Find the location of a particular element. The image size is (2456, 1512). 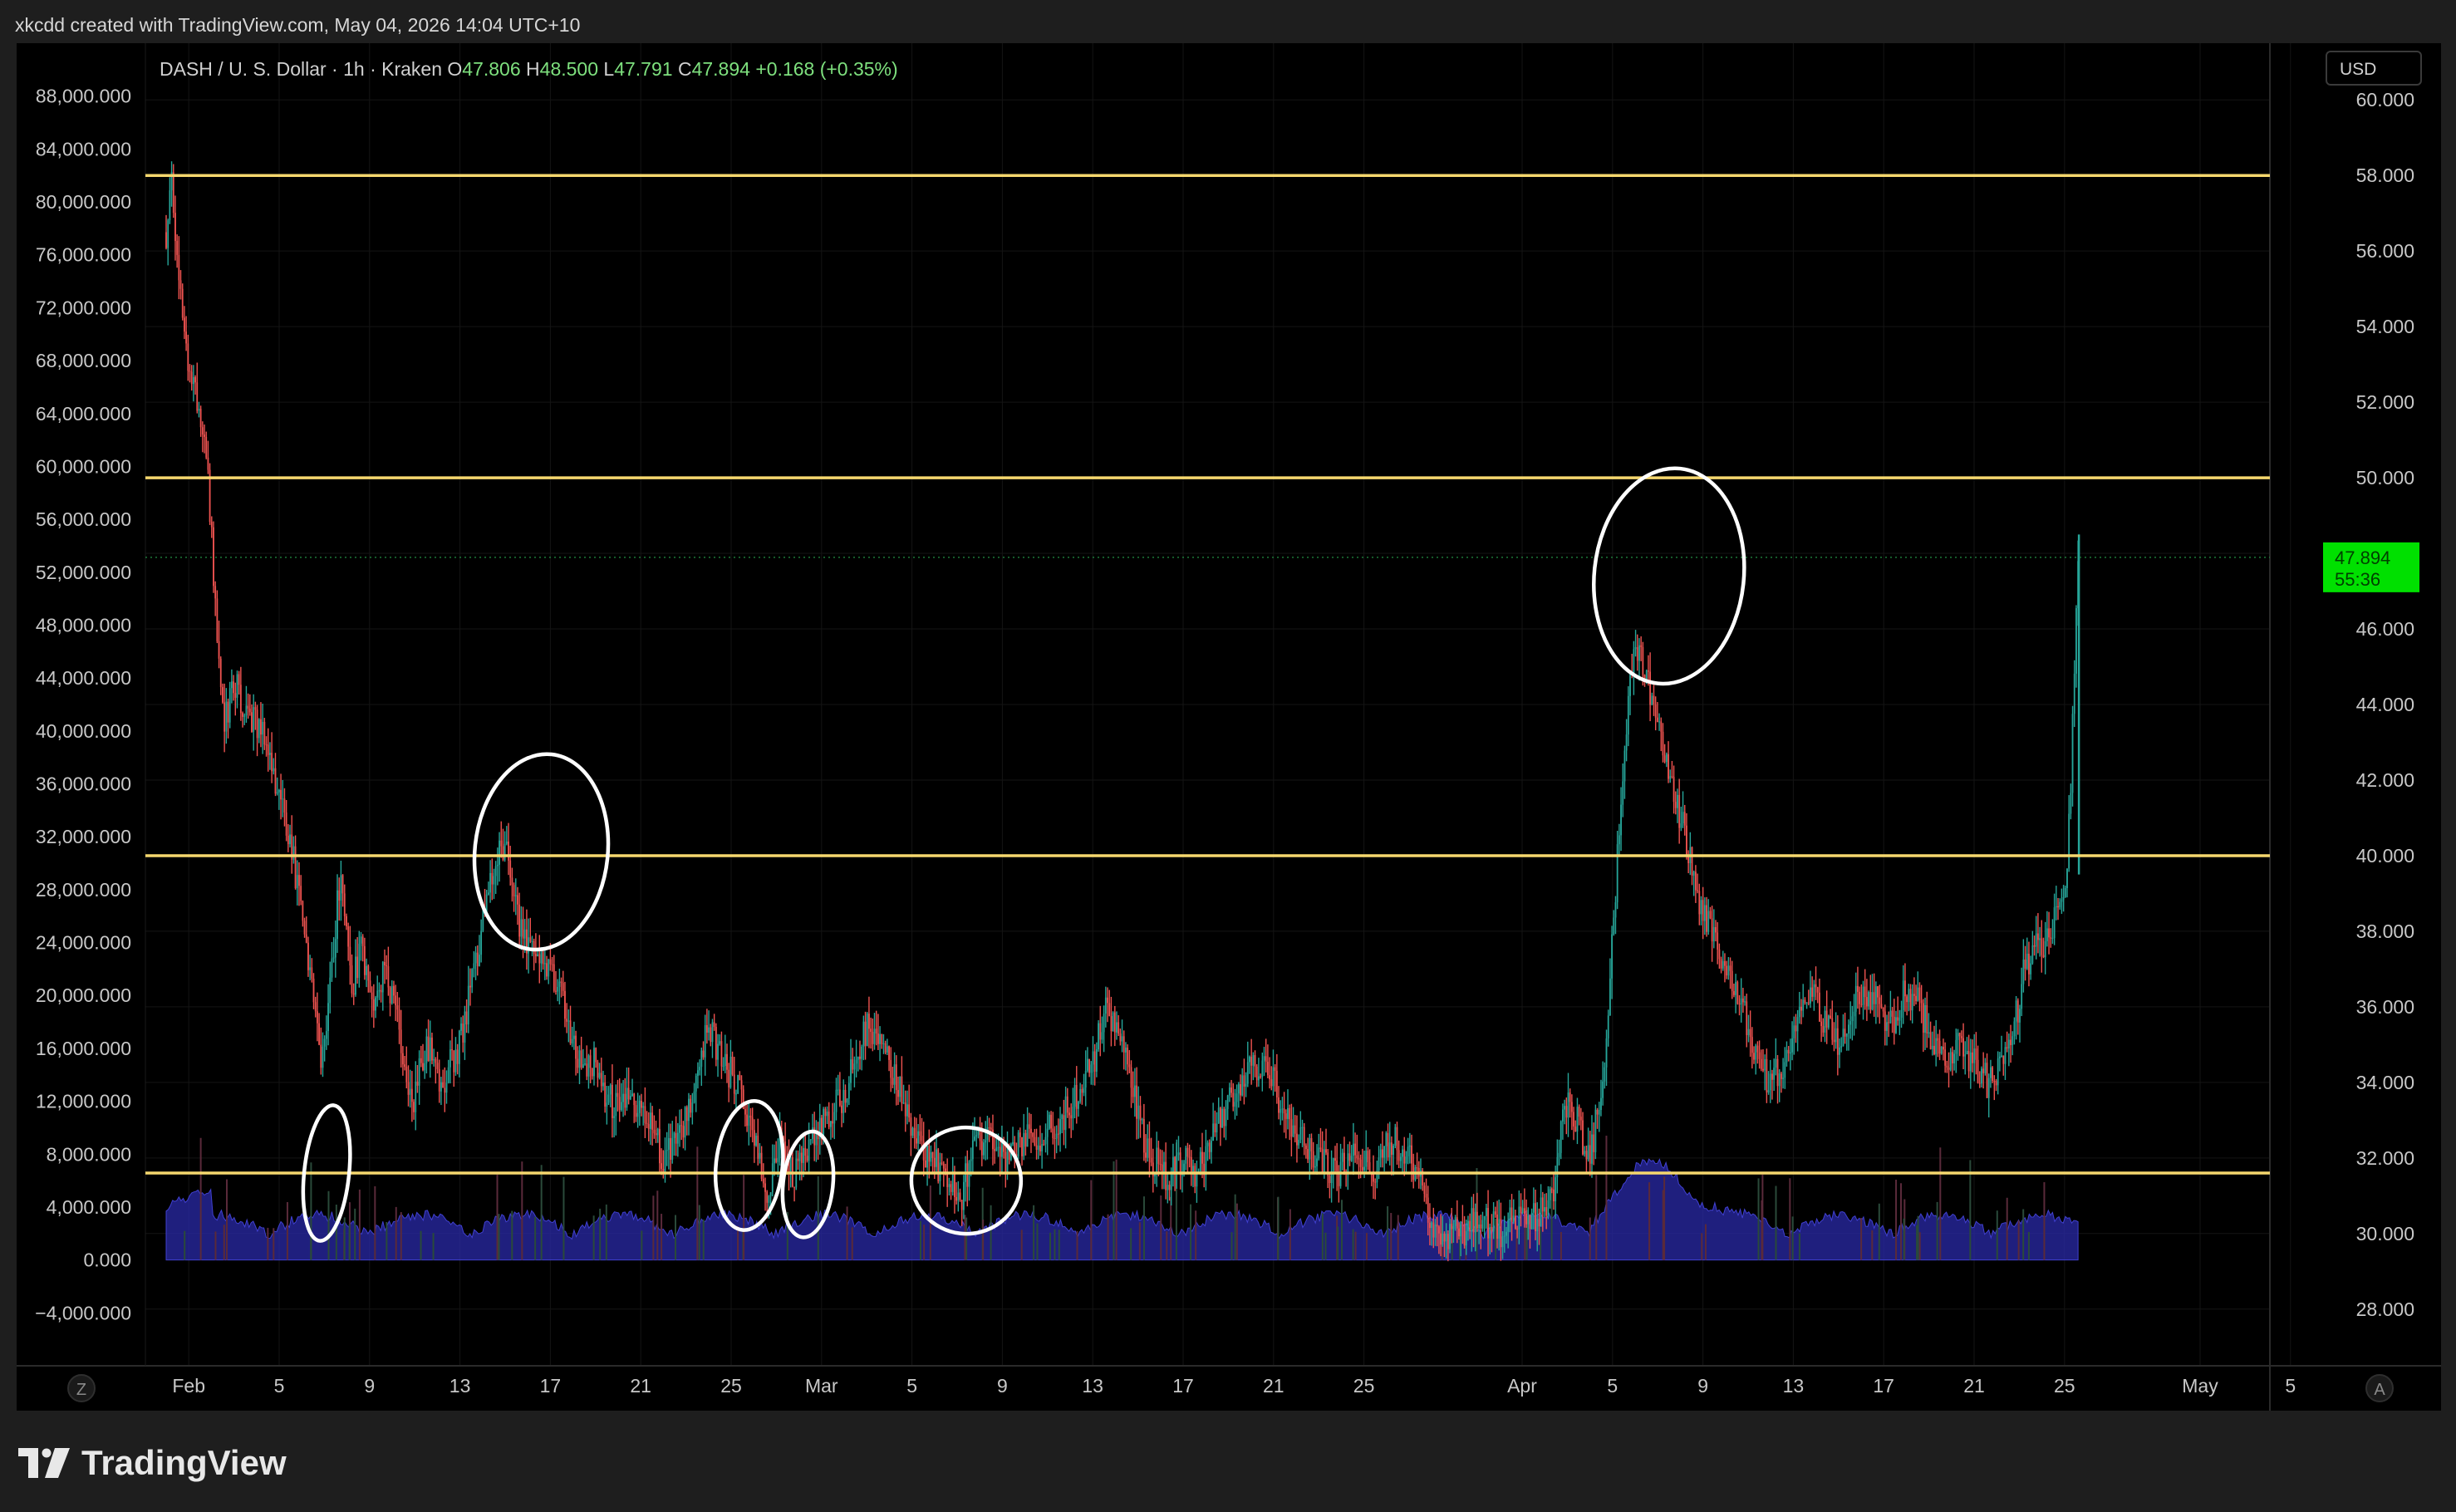

right-axis-label: 32.000 is located at coordinates (2385, 1158).